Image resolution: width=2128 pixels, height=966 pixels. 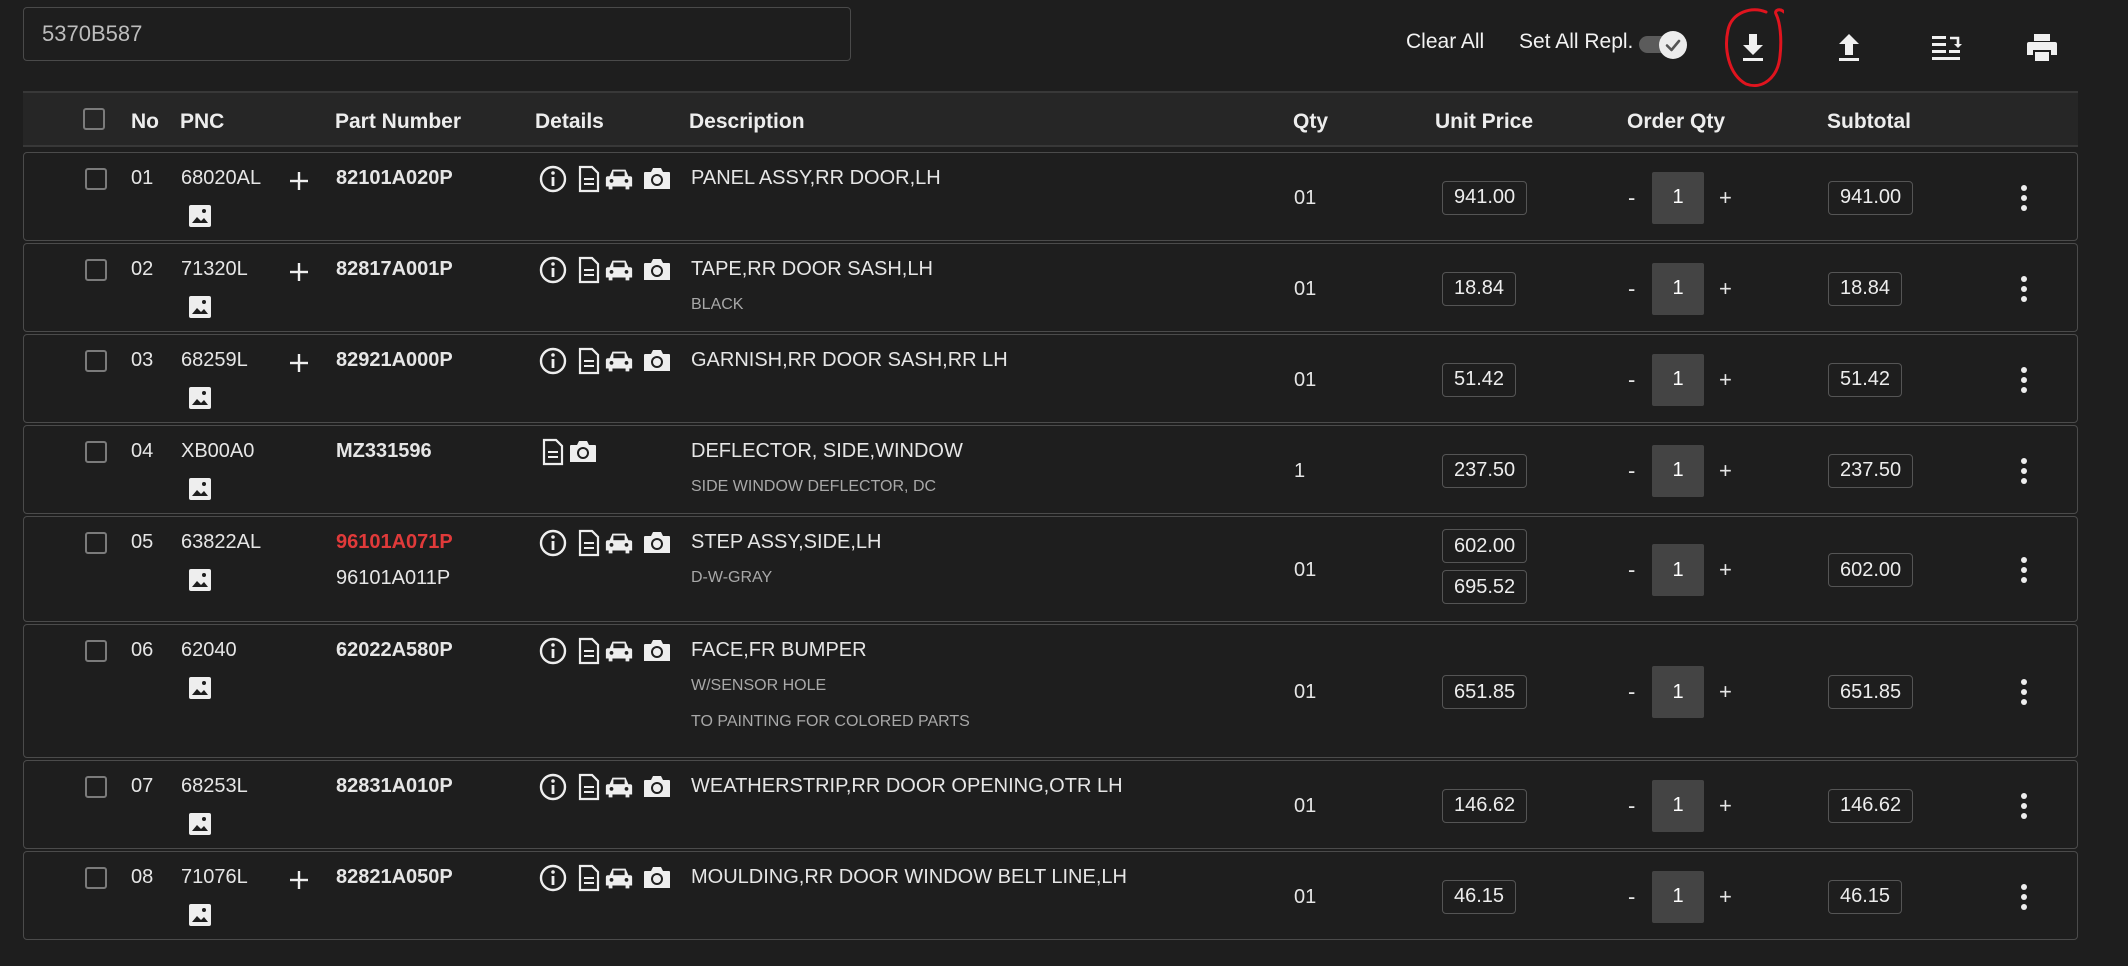 What do you see at coordinates (1445, 42) in the screenshot?
I see `clear-all-button: Clear All` at bounding box center [1445, 42].